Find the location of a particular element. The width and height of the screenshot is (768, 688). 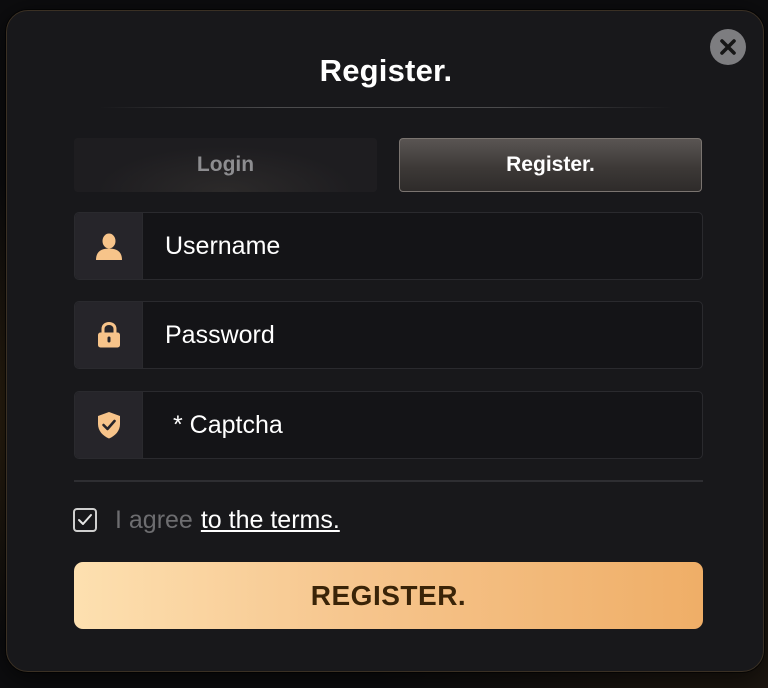

agree-checkbox is located at coordinates (85, 520).